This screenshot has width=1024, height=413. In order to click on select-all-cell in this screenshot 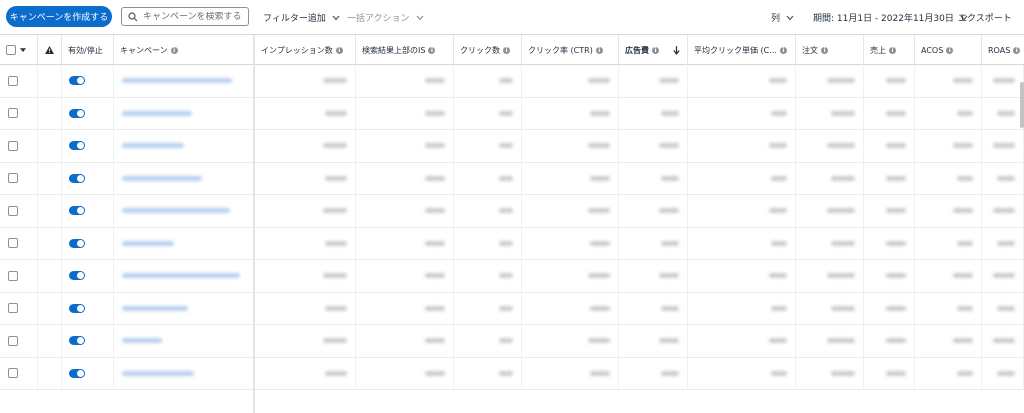, I will do `click(19, 50)`.